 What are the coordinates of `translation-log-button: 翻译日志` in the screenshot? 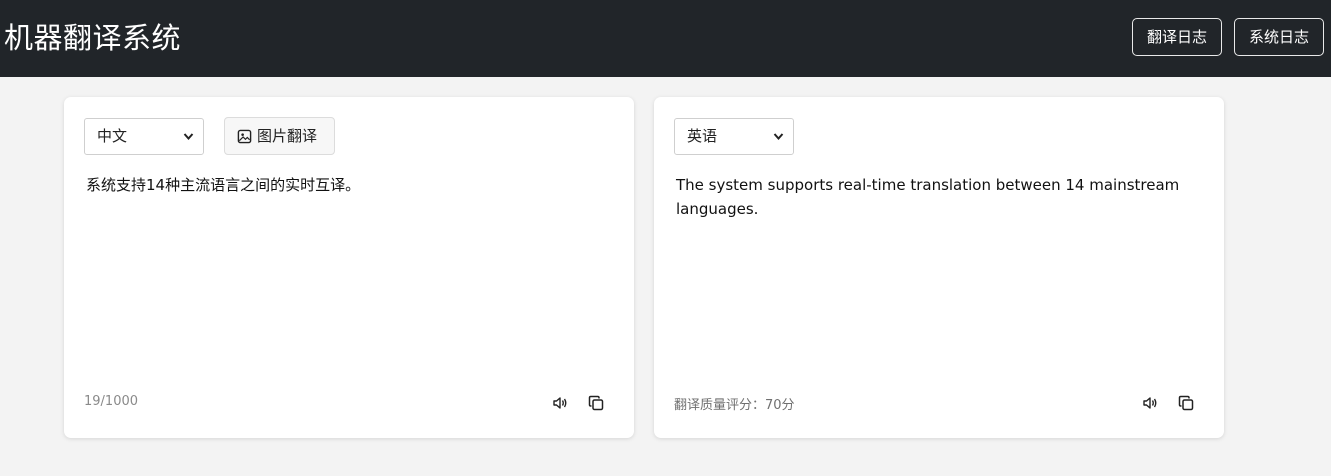 It's located at (1177, 37).